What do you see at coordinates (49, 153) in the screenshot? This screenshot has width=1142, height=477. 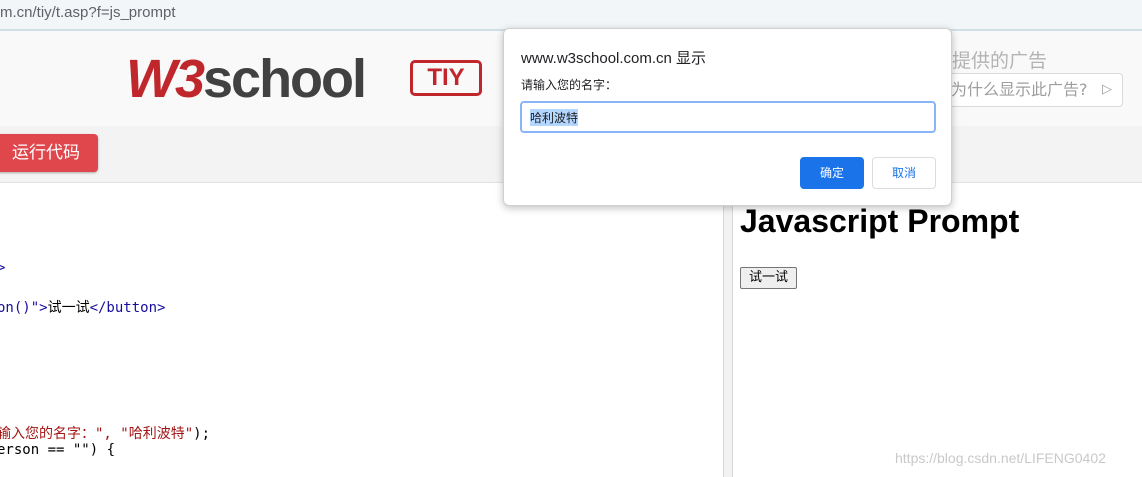 I see `run-code-button: 运行代码` at bounding box center [49, 153].